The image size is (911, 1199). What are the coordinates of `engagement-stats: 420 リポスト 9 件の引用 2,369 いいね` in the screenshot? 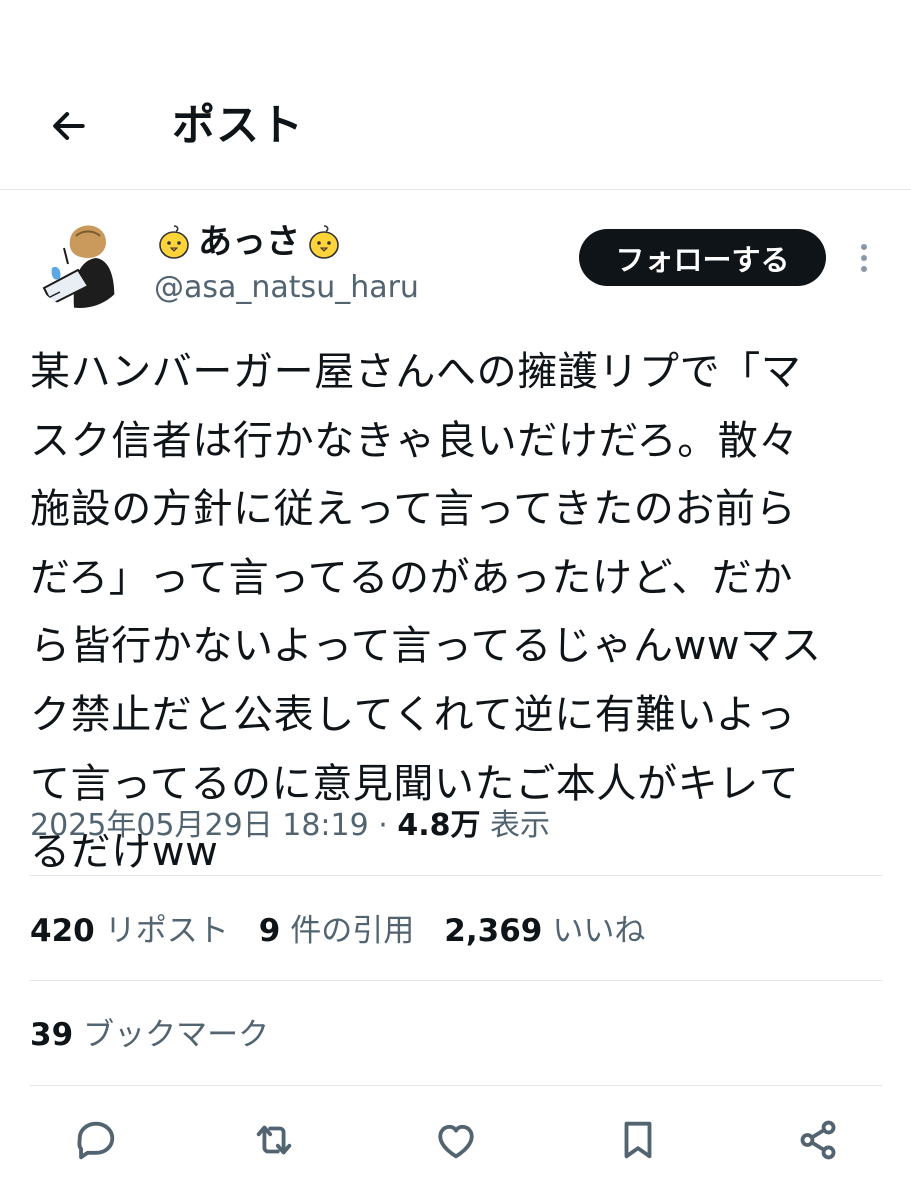 It's located at (337, 931).